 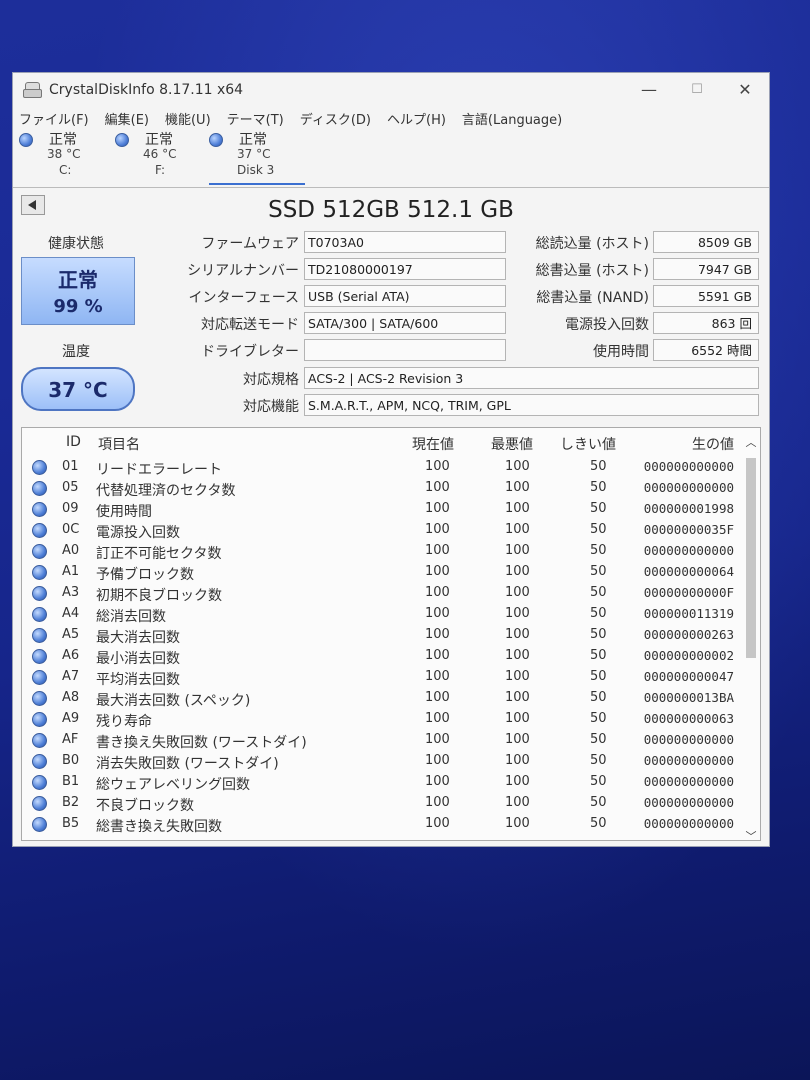 What do you see at coordinates (70, 466) in the screenshot?
I see `cell-id: 01` at bounding box center [70, 466].